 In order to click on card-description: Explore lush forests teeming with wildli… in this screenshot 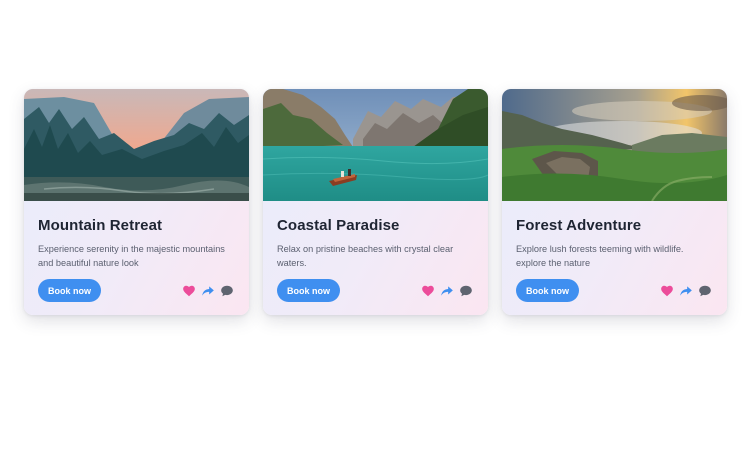, I will do `click(600, 256)`.